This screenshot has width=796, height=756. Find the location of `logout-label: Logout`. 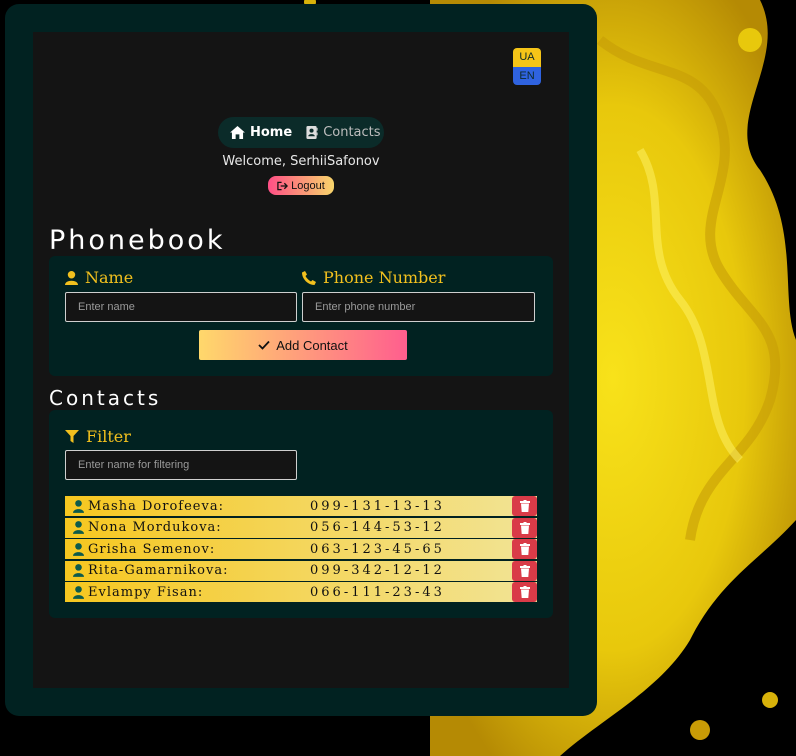

logout-label: Logout is located at coordinates (308, 185).